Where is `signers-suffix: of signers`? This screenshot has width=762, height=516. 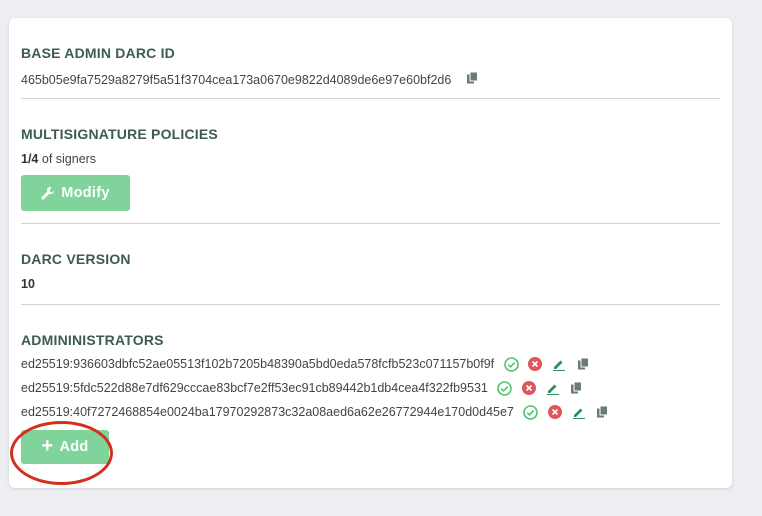 signers-suffix: of signers is located at coordinates (67, 159).